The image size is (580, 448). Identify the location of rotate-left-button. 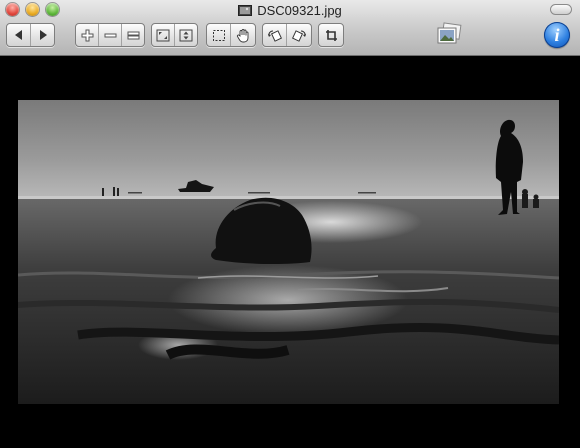
(275, 35).